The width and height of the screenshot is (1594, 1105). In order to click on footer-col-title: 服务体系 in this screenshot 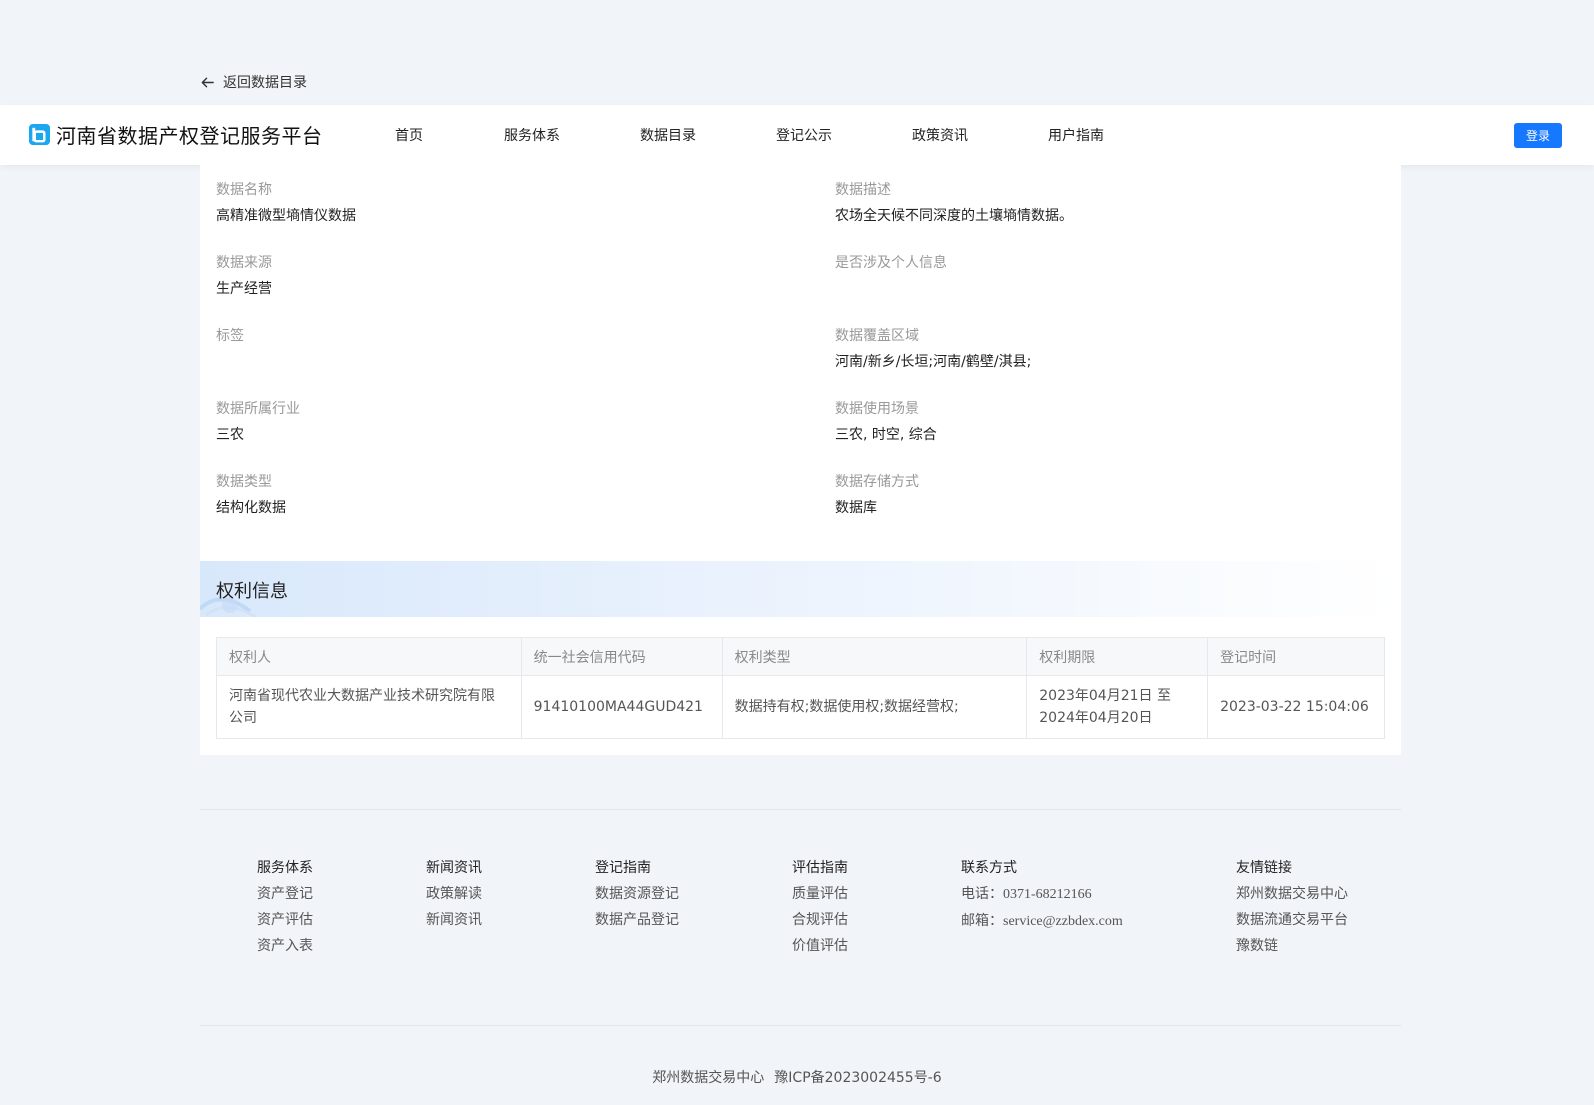, I will do `click(285, 868)`.